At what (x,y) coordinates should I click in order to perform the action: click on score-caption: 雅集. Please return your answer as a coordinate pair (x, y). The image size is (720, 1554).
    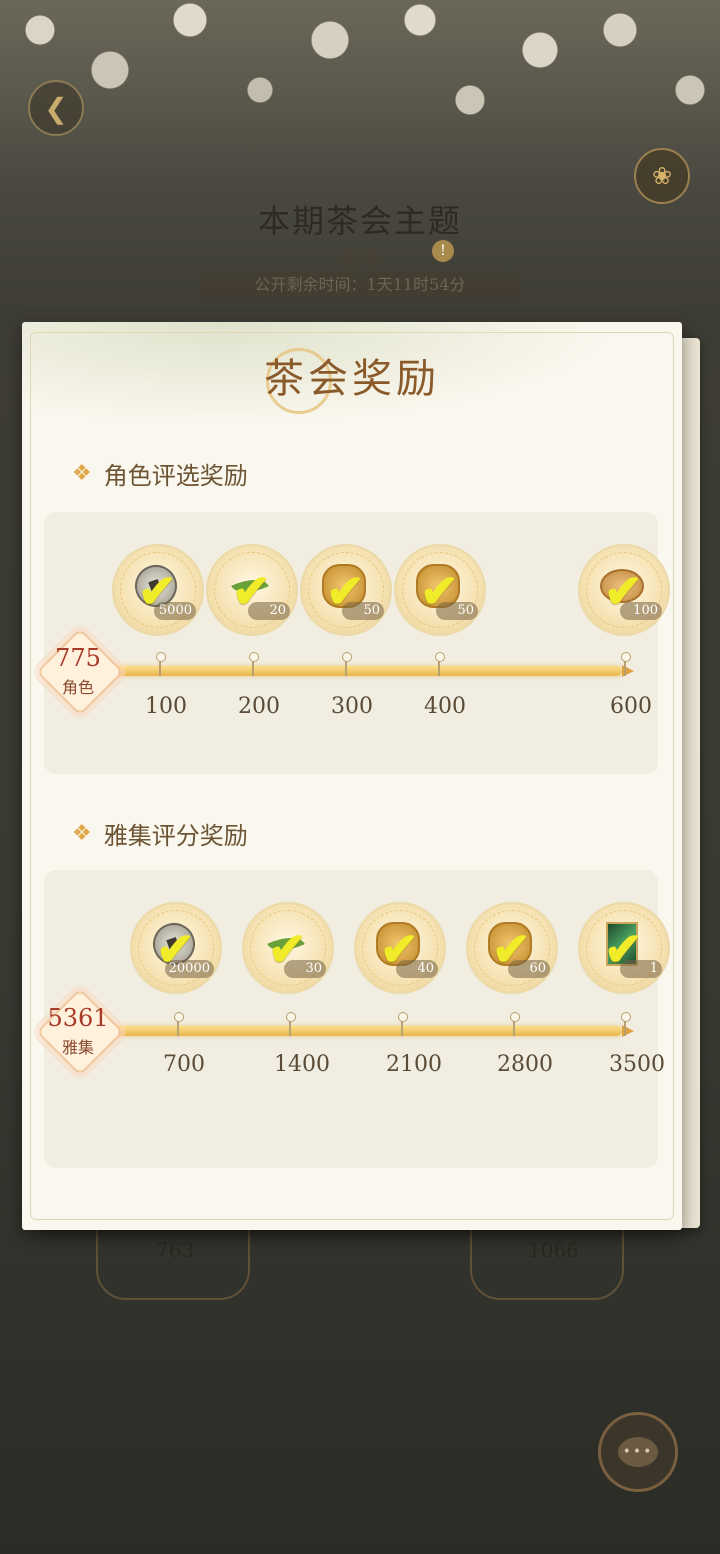
    Looking at the image, I should click on (77, 1047).